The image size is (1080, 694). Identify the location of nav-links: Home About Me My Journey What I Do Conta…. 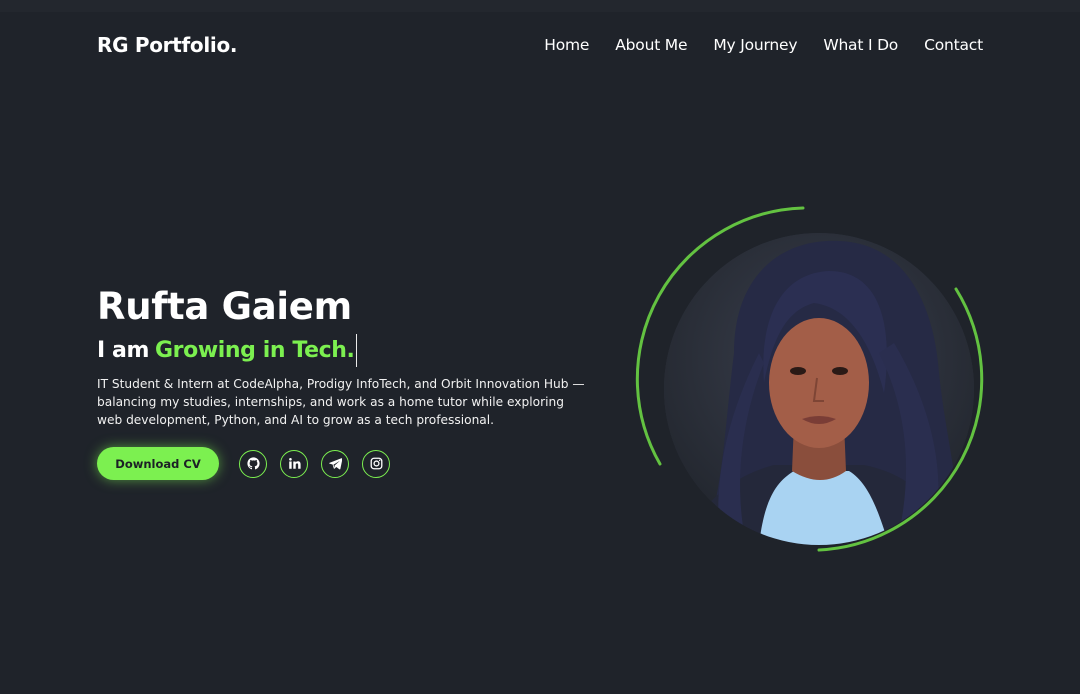
(763, 45).